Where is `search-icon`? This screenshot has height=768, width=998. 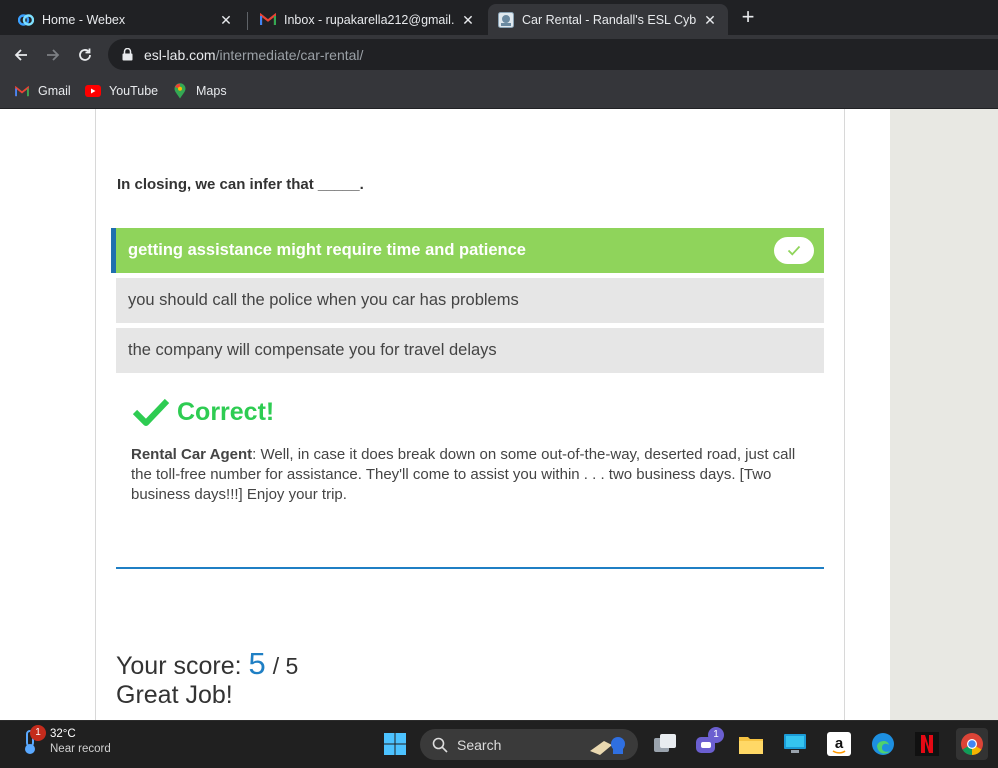
search-icon is located at coordinates (440, 745).